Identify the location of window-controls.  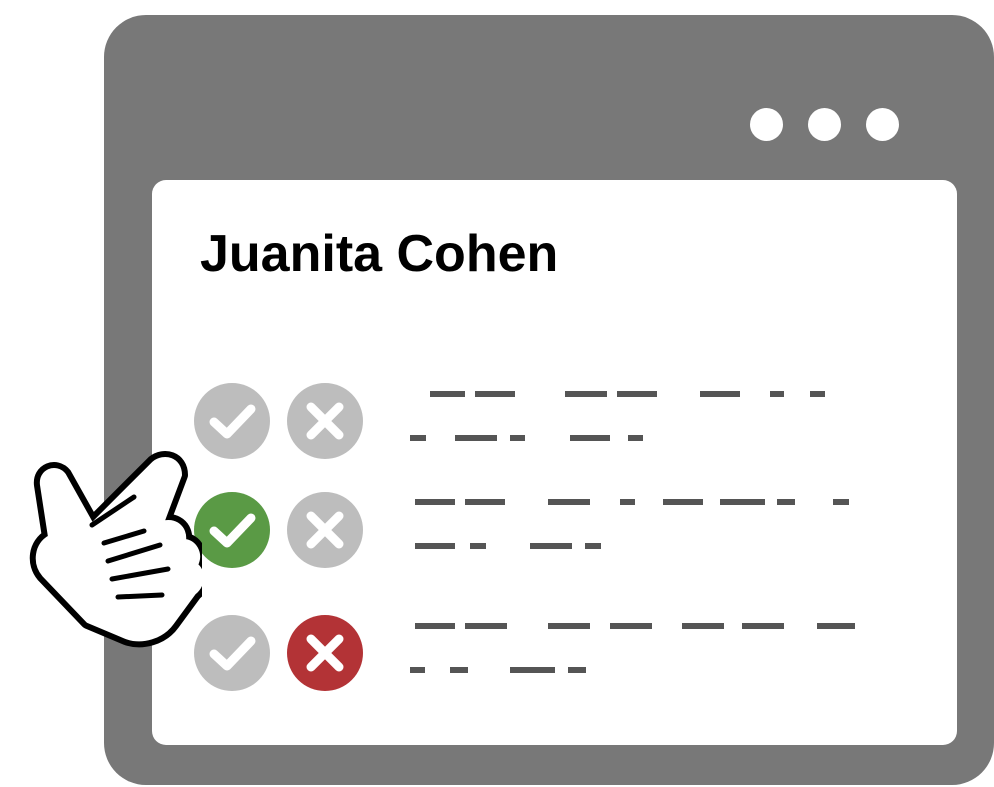
(824, 124).